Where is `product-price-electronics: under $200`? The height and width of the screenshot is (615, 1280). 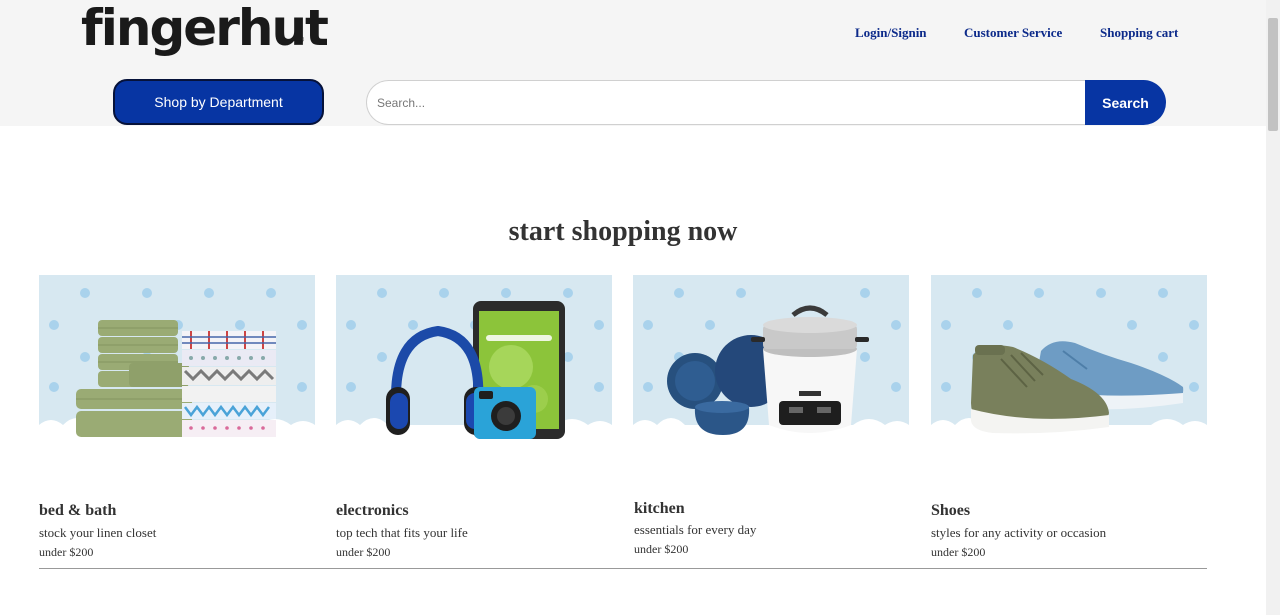 product-price-electronics: under $200 is located at coordinates (363, 552).